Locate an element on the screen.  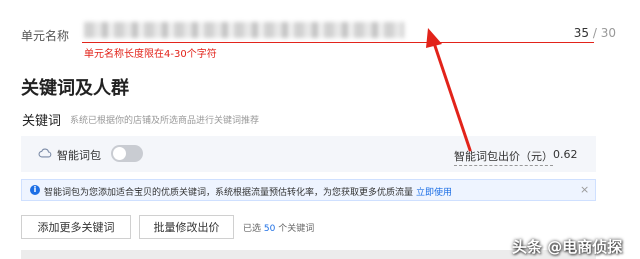
smart-bid-value: 0.62 is located at coordinates (565, 154).